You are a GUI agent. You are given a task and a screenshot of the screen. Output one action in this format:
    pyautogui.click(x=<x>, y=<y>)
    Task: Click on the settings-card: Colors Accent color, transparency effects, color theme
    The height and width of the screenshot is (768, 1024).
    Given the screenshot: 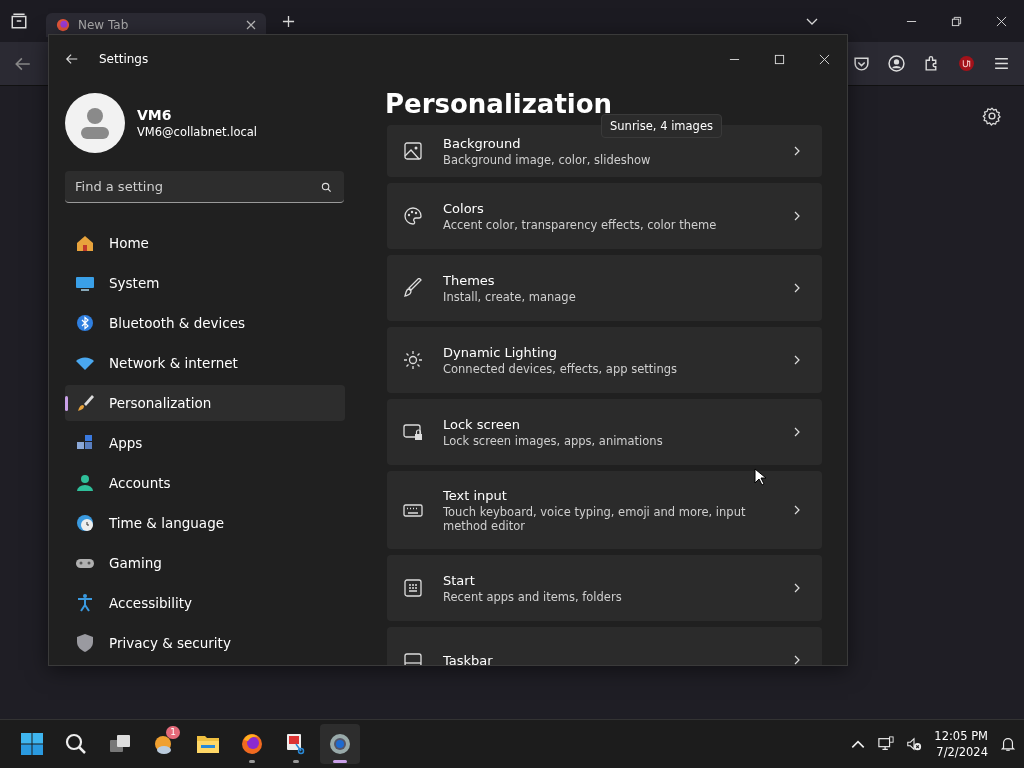 What is the action you would take?
    pyautogui.click(x=604, y=216)
    